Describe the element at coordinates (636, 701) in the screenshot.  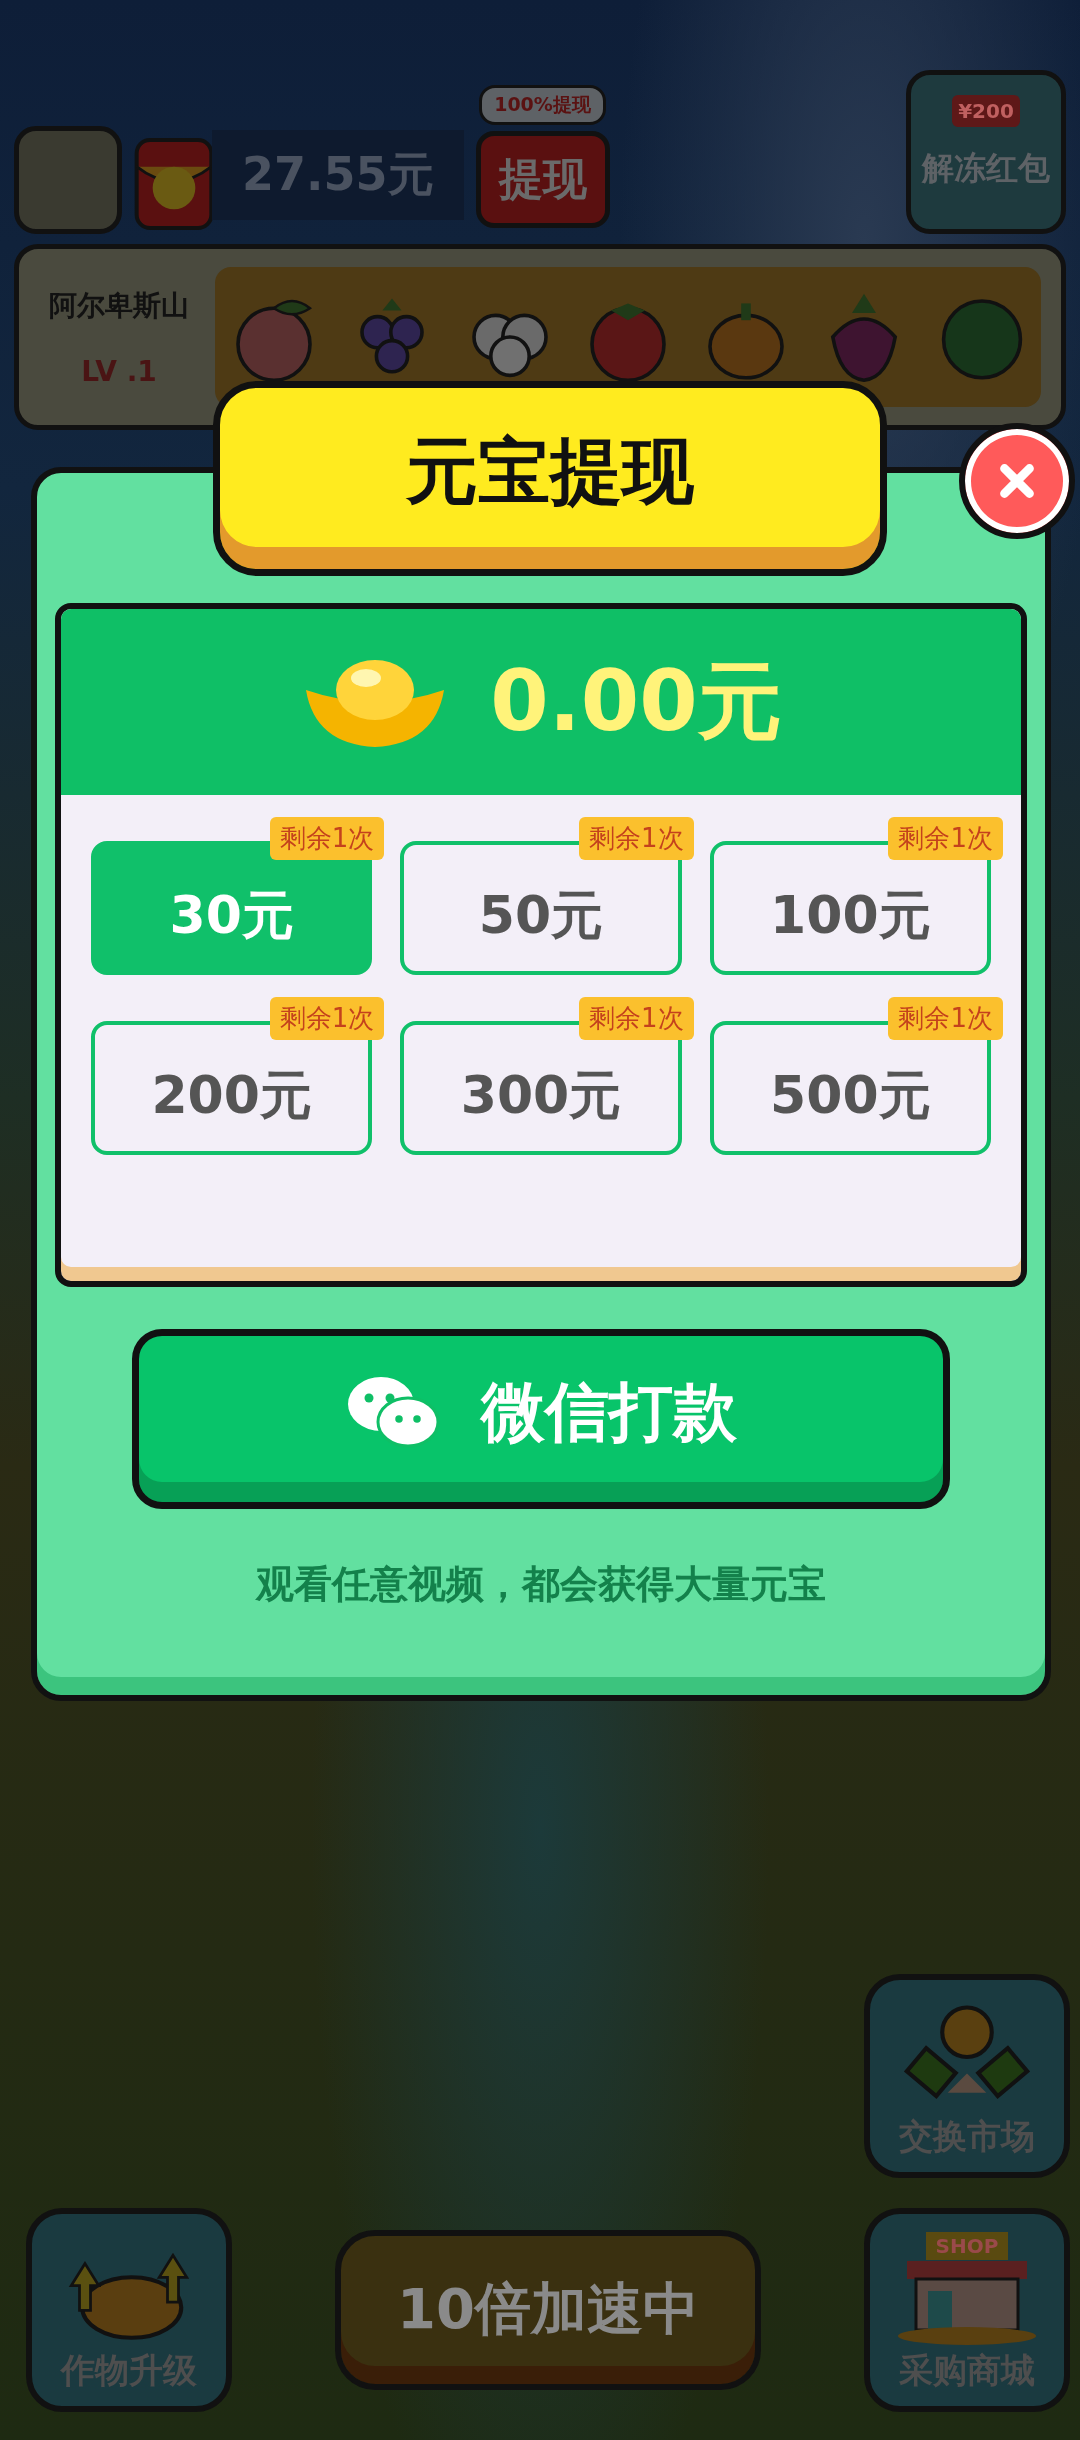
I see `ingot-balance: 0.00元` at that location.